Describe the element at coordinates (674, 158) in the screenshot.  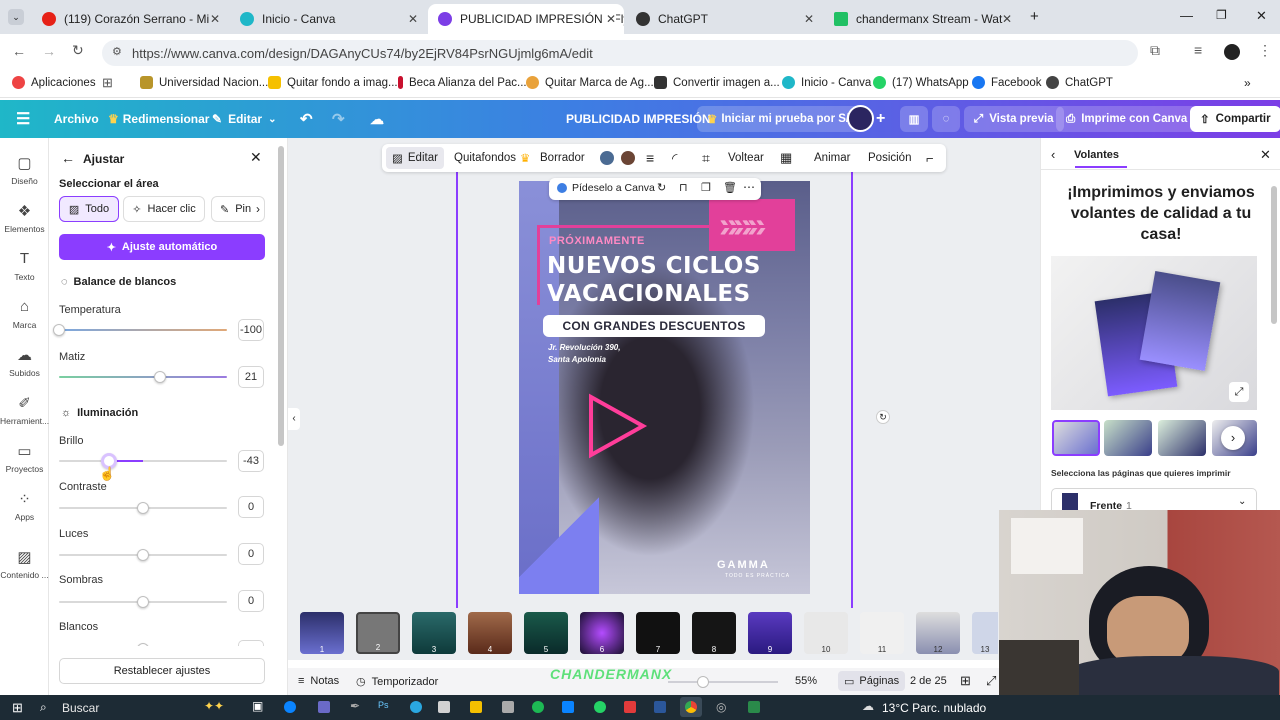
I see `corner-rounding-icon: ◜` at that location.